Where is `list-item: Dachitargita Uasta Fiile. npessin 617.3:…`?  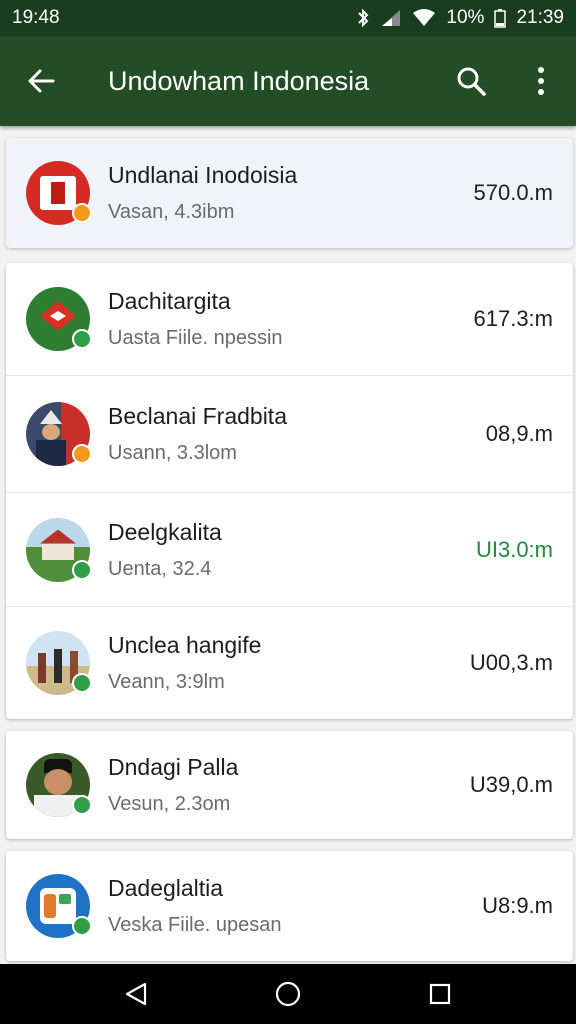
list-item: Dachitargita Uasta Fiile. npessin 617.3:… is located at coordinates (289, 319).